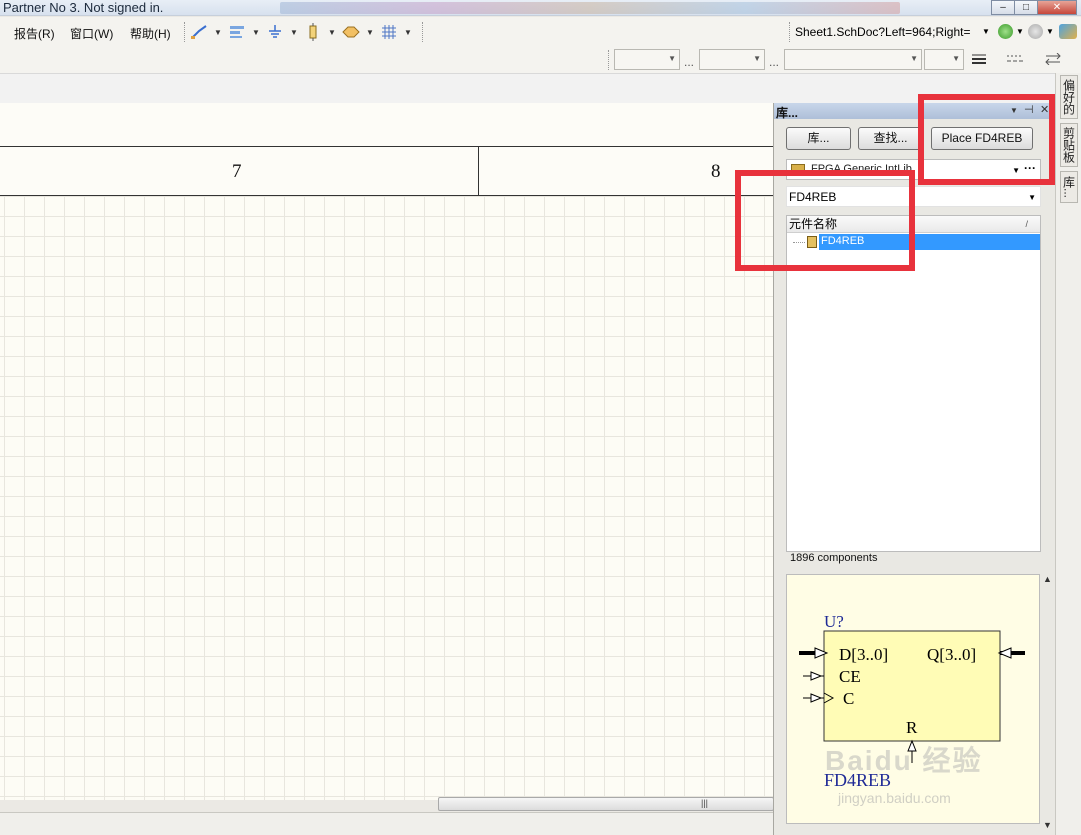 The height and width of the screenshot is (835, 1081). What do you see at coordinates (894, 32) in the screenshot?
I see `address-bar: Sheet1.SchDoc?Left=964;Right=` at bounding box center [894, 32].